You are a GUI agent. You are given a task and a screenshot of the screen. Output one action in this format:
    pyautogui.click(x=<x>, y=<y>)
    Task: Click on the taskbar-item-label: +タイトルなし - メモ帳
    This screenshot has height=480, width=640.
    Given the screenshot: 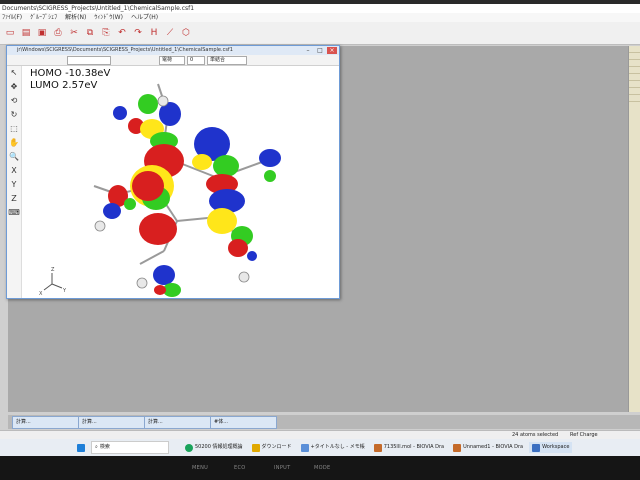 What is the action you would take?
    pyautogui.click(x=337, y=447)
    